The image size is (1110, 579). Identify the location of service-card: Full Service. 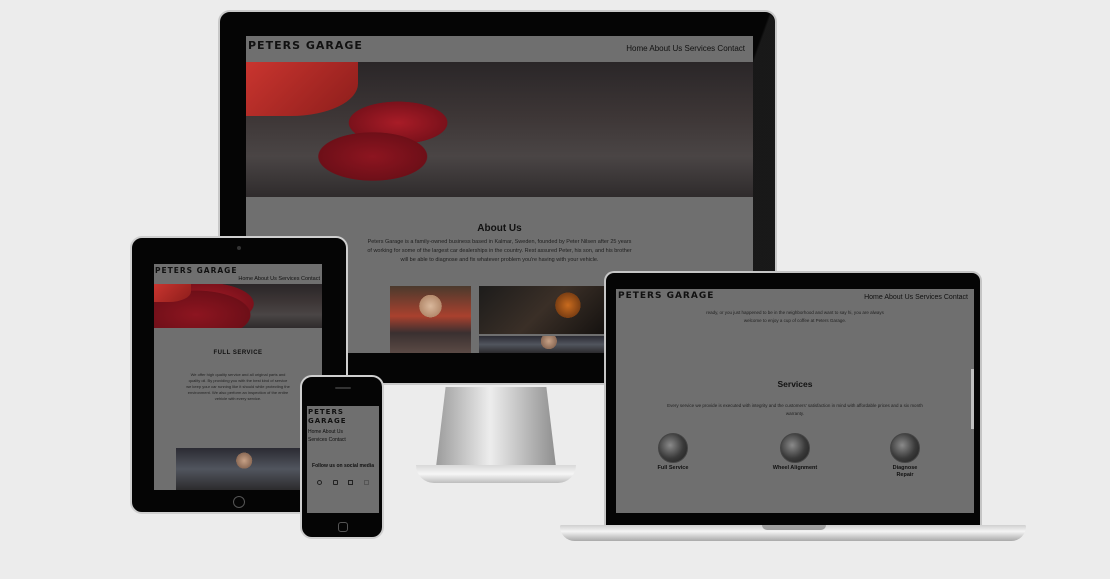
(673, 453).